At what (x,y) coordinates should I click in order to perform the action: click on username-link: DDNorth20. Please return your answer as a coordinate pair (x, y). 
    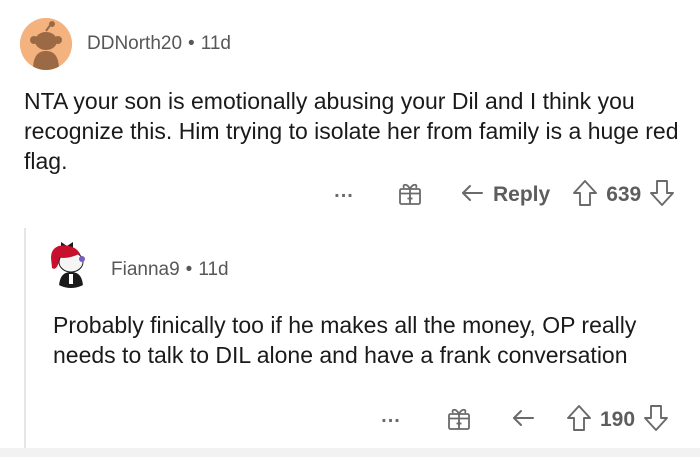
    Looking at the image, I should click on (134, 43).